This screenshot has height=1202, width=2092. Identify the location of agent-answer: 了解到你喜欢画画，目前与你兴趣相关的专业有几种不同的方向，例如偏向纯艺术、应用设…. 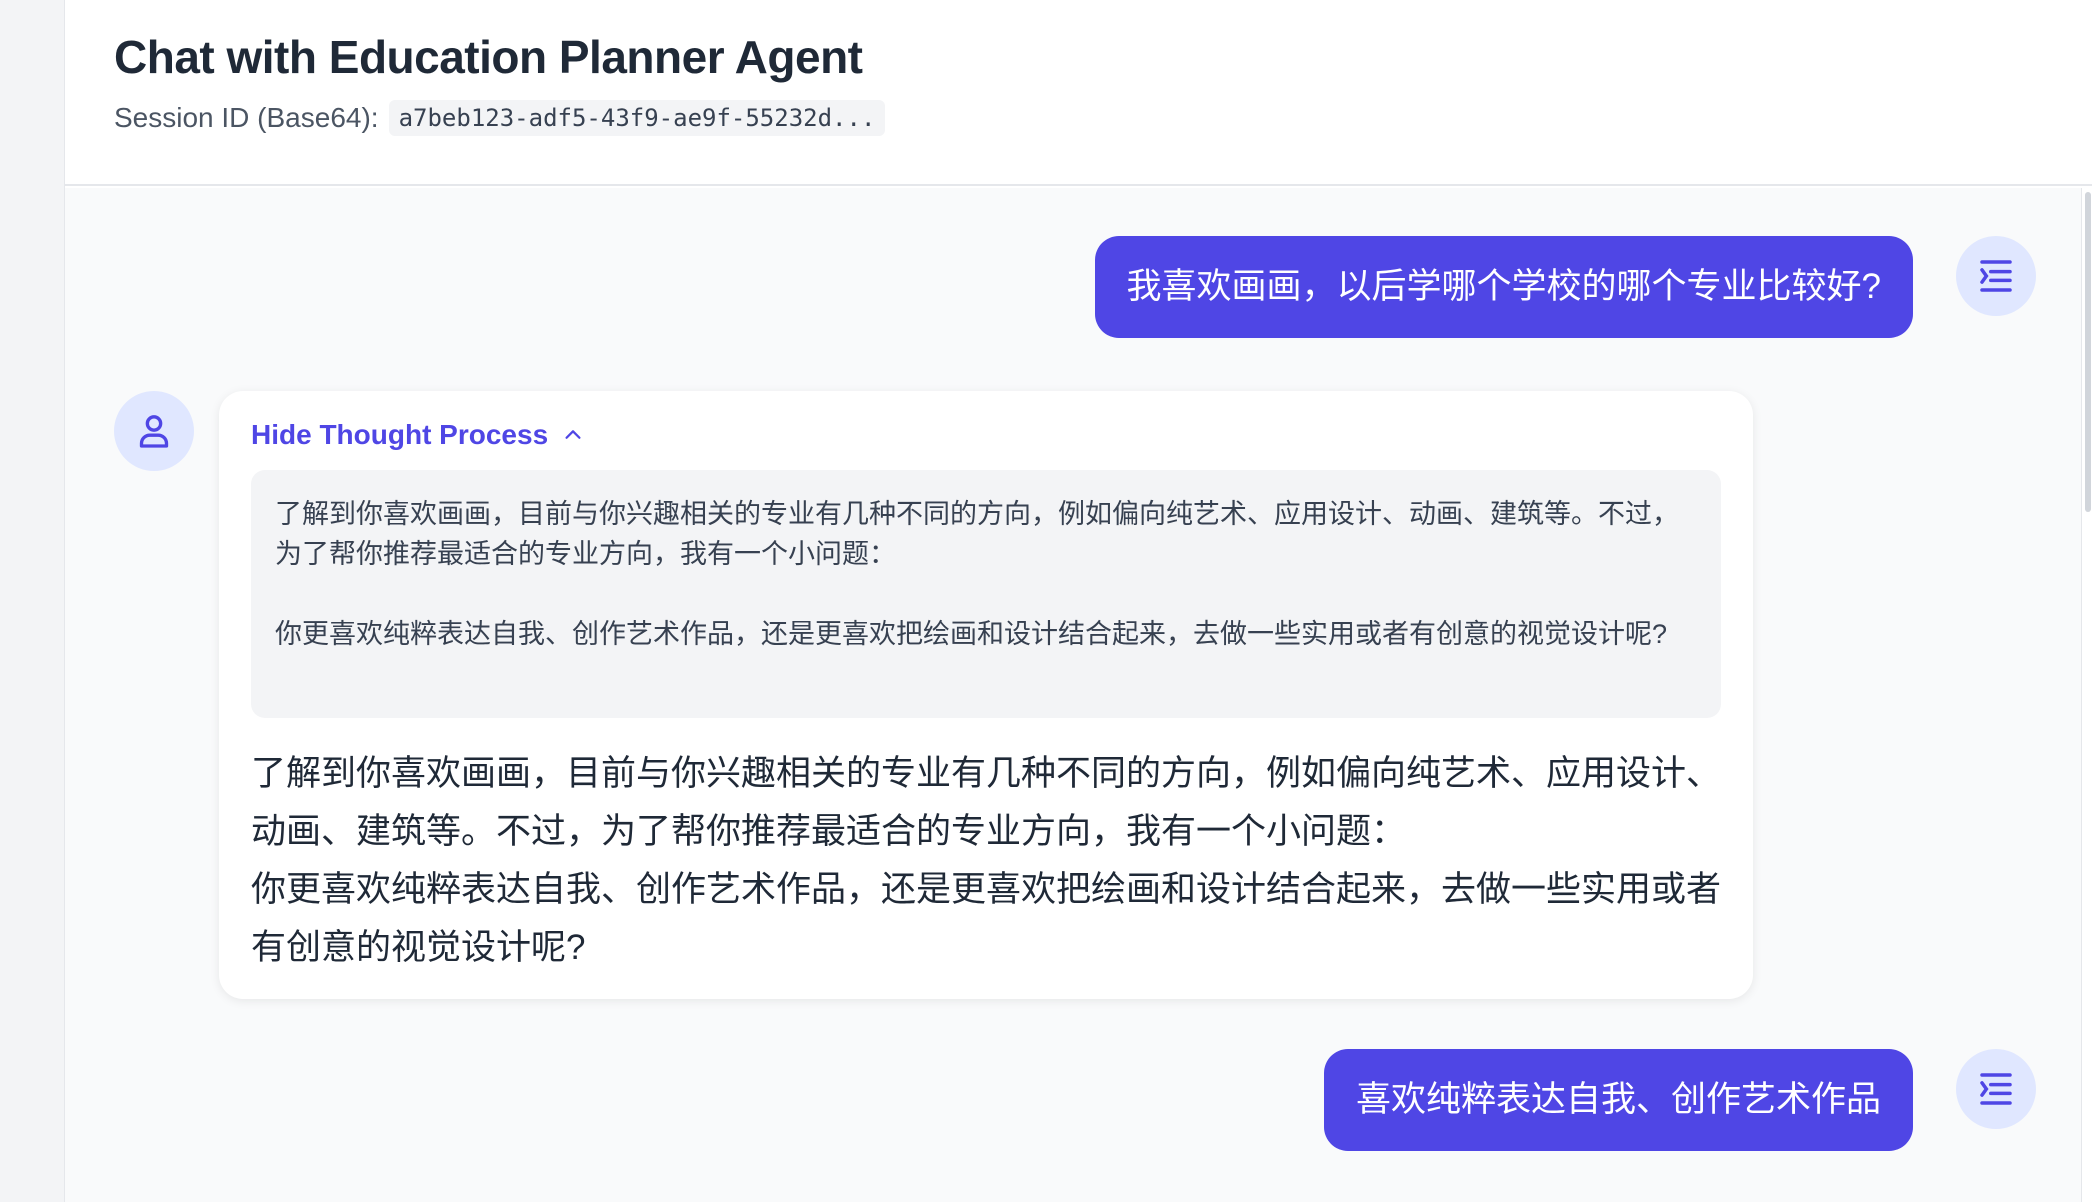
(986, 861).